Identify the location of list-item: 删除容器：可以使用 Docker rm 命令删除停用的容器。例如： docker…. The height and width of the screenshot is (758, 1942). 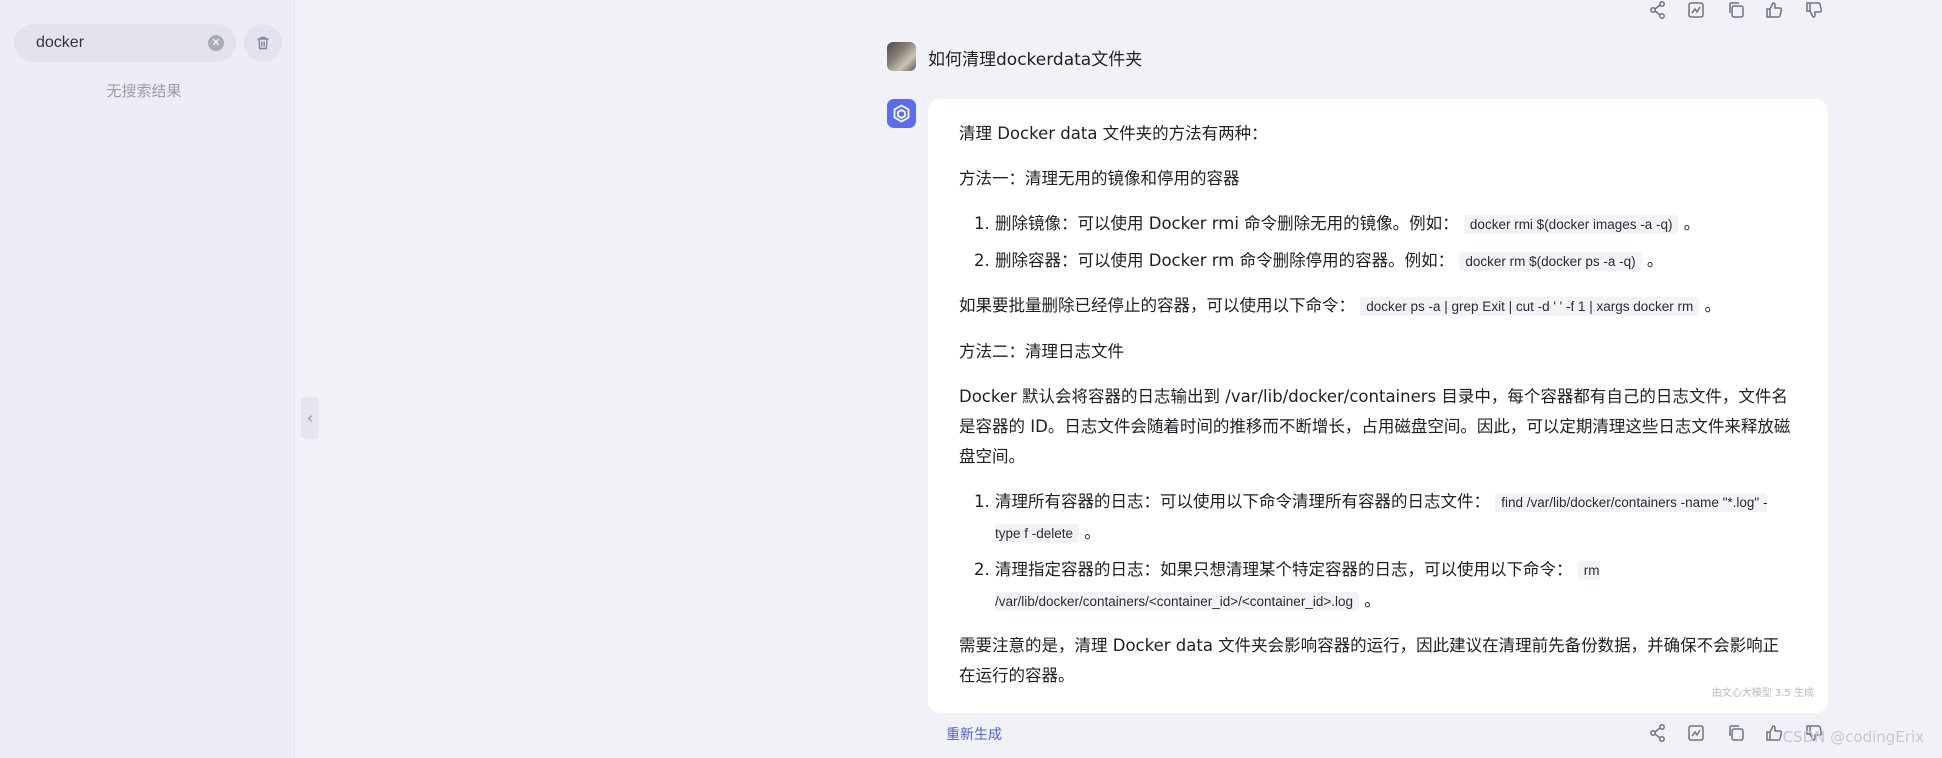
(1393, 261).